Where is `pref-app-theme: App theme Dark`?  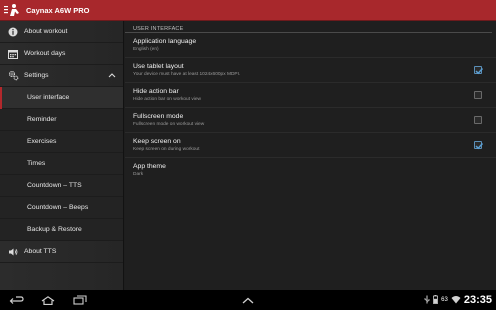
pref-app-theme: App theme Dark is located at coordinates (310, 170).